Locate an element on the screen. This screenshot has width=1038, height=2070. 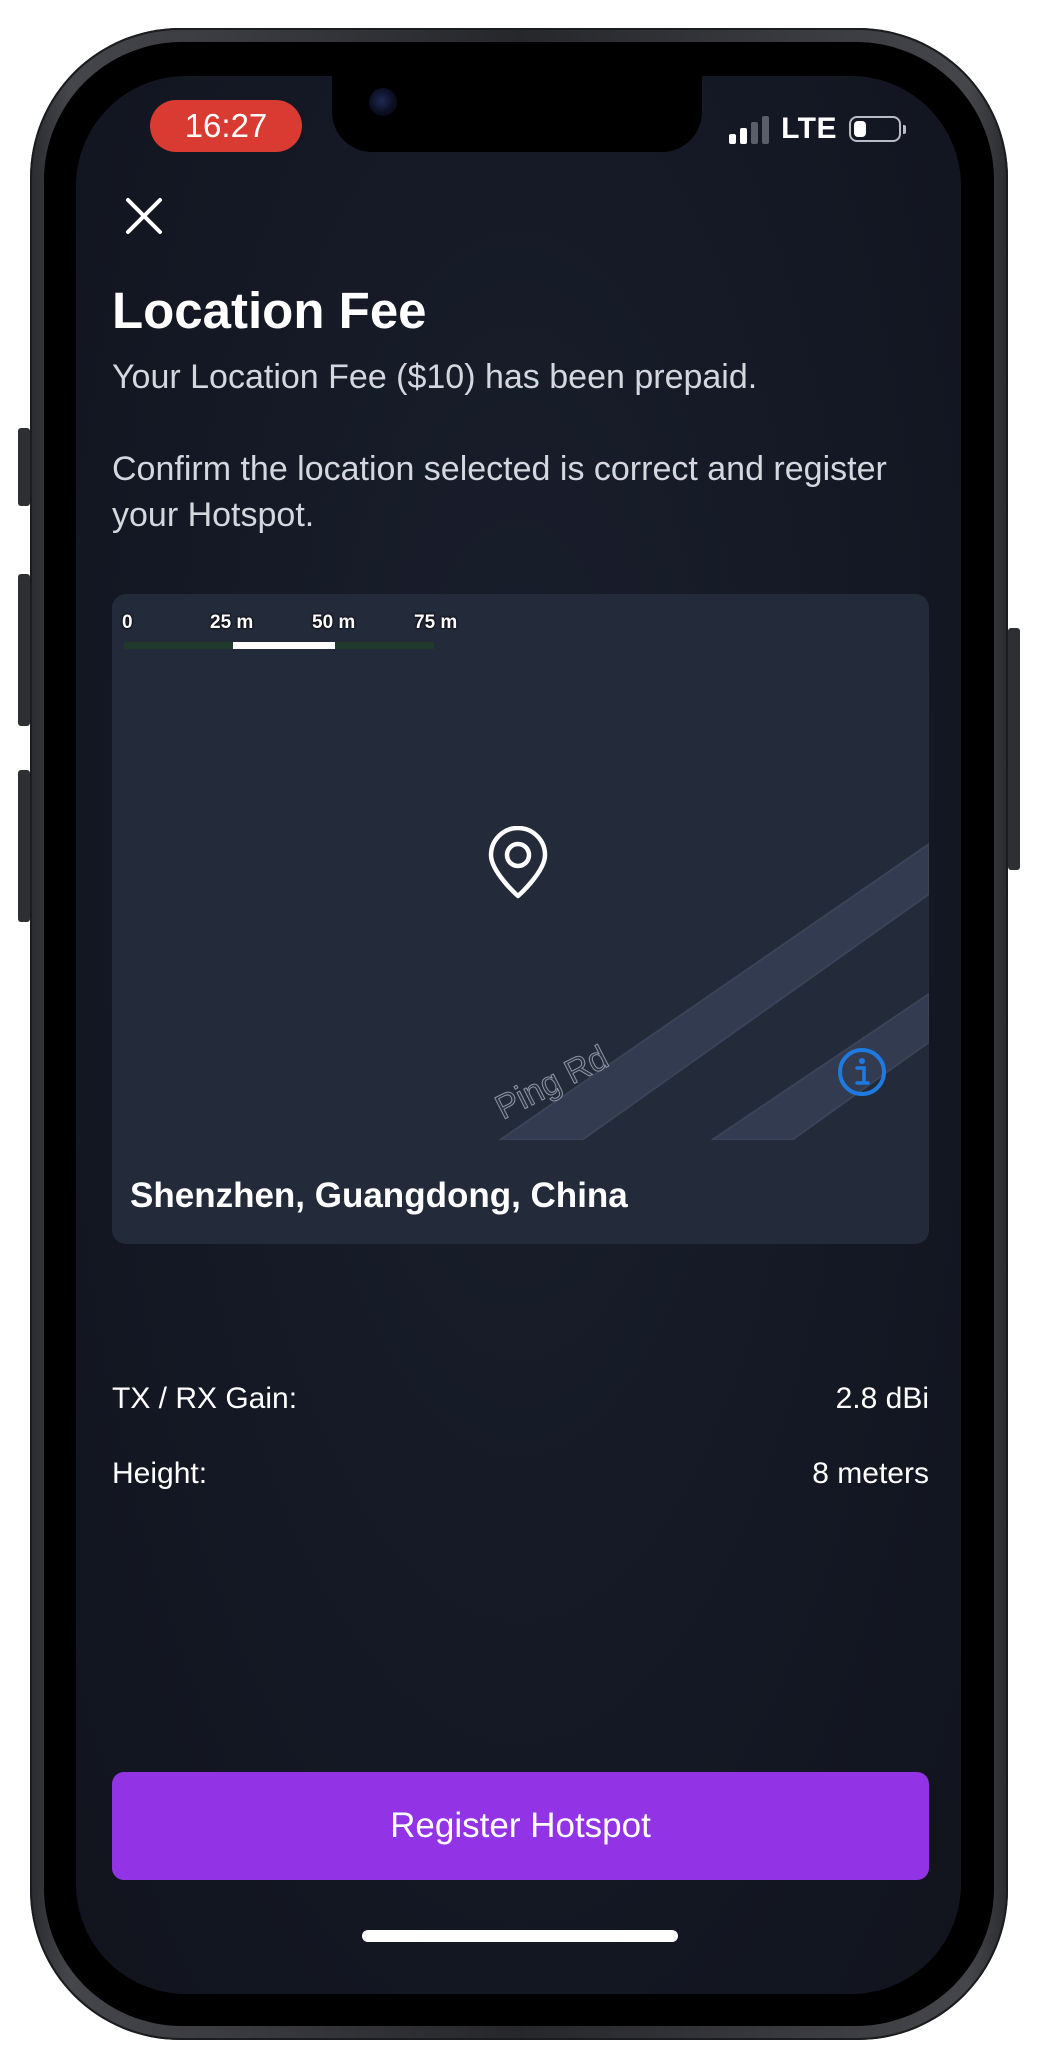
info-icon is located at coordinates (862, 1072).